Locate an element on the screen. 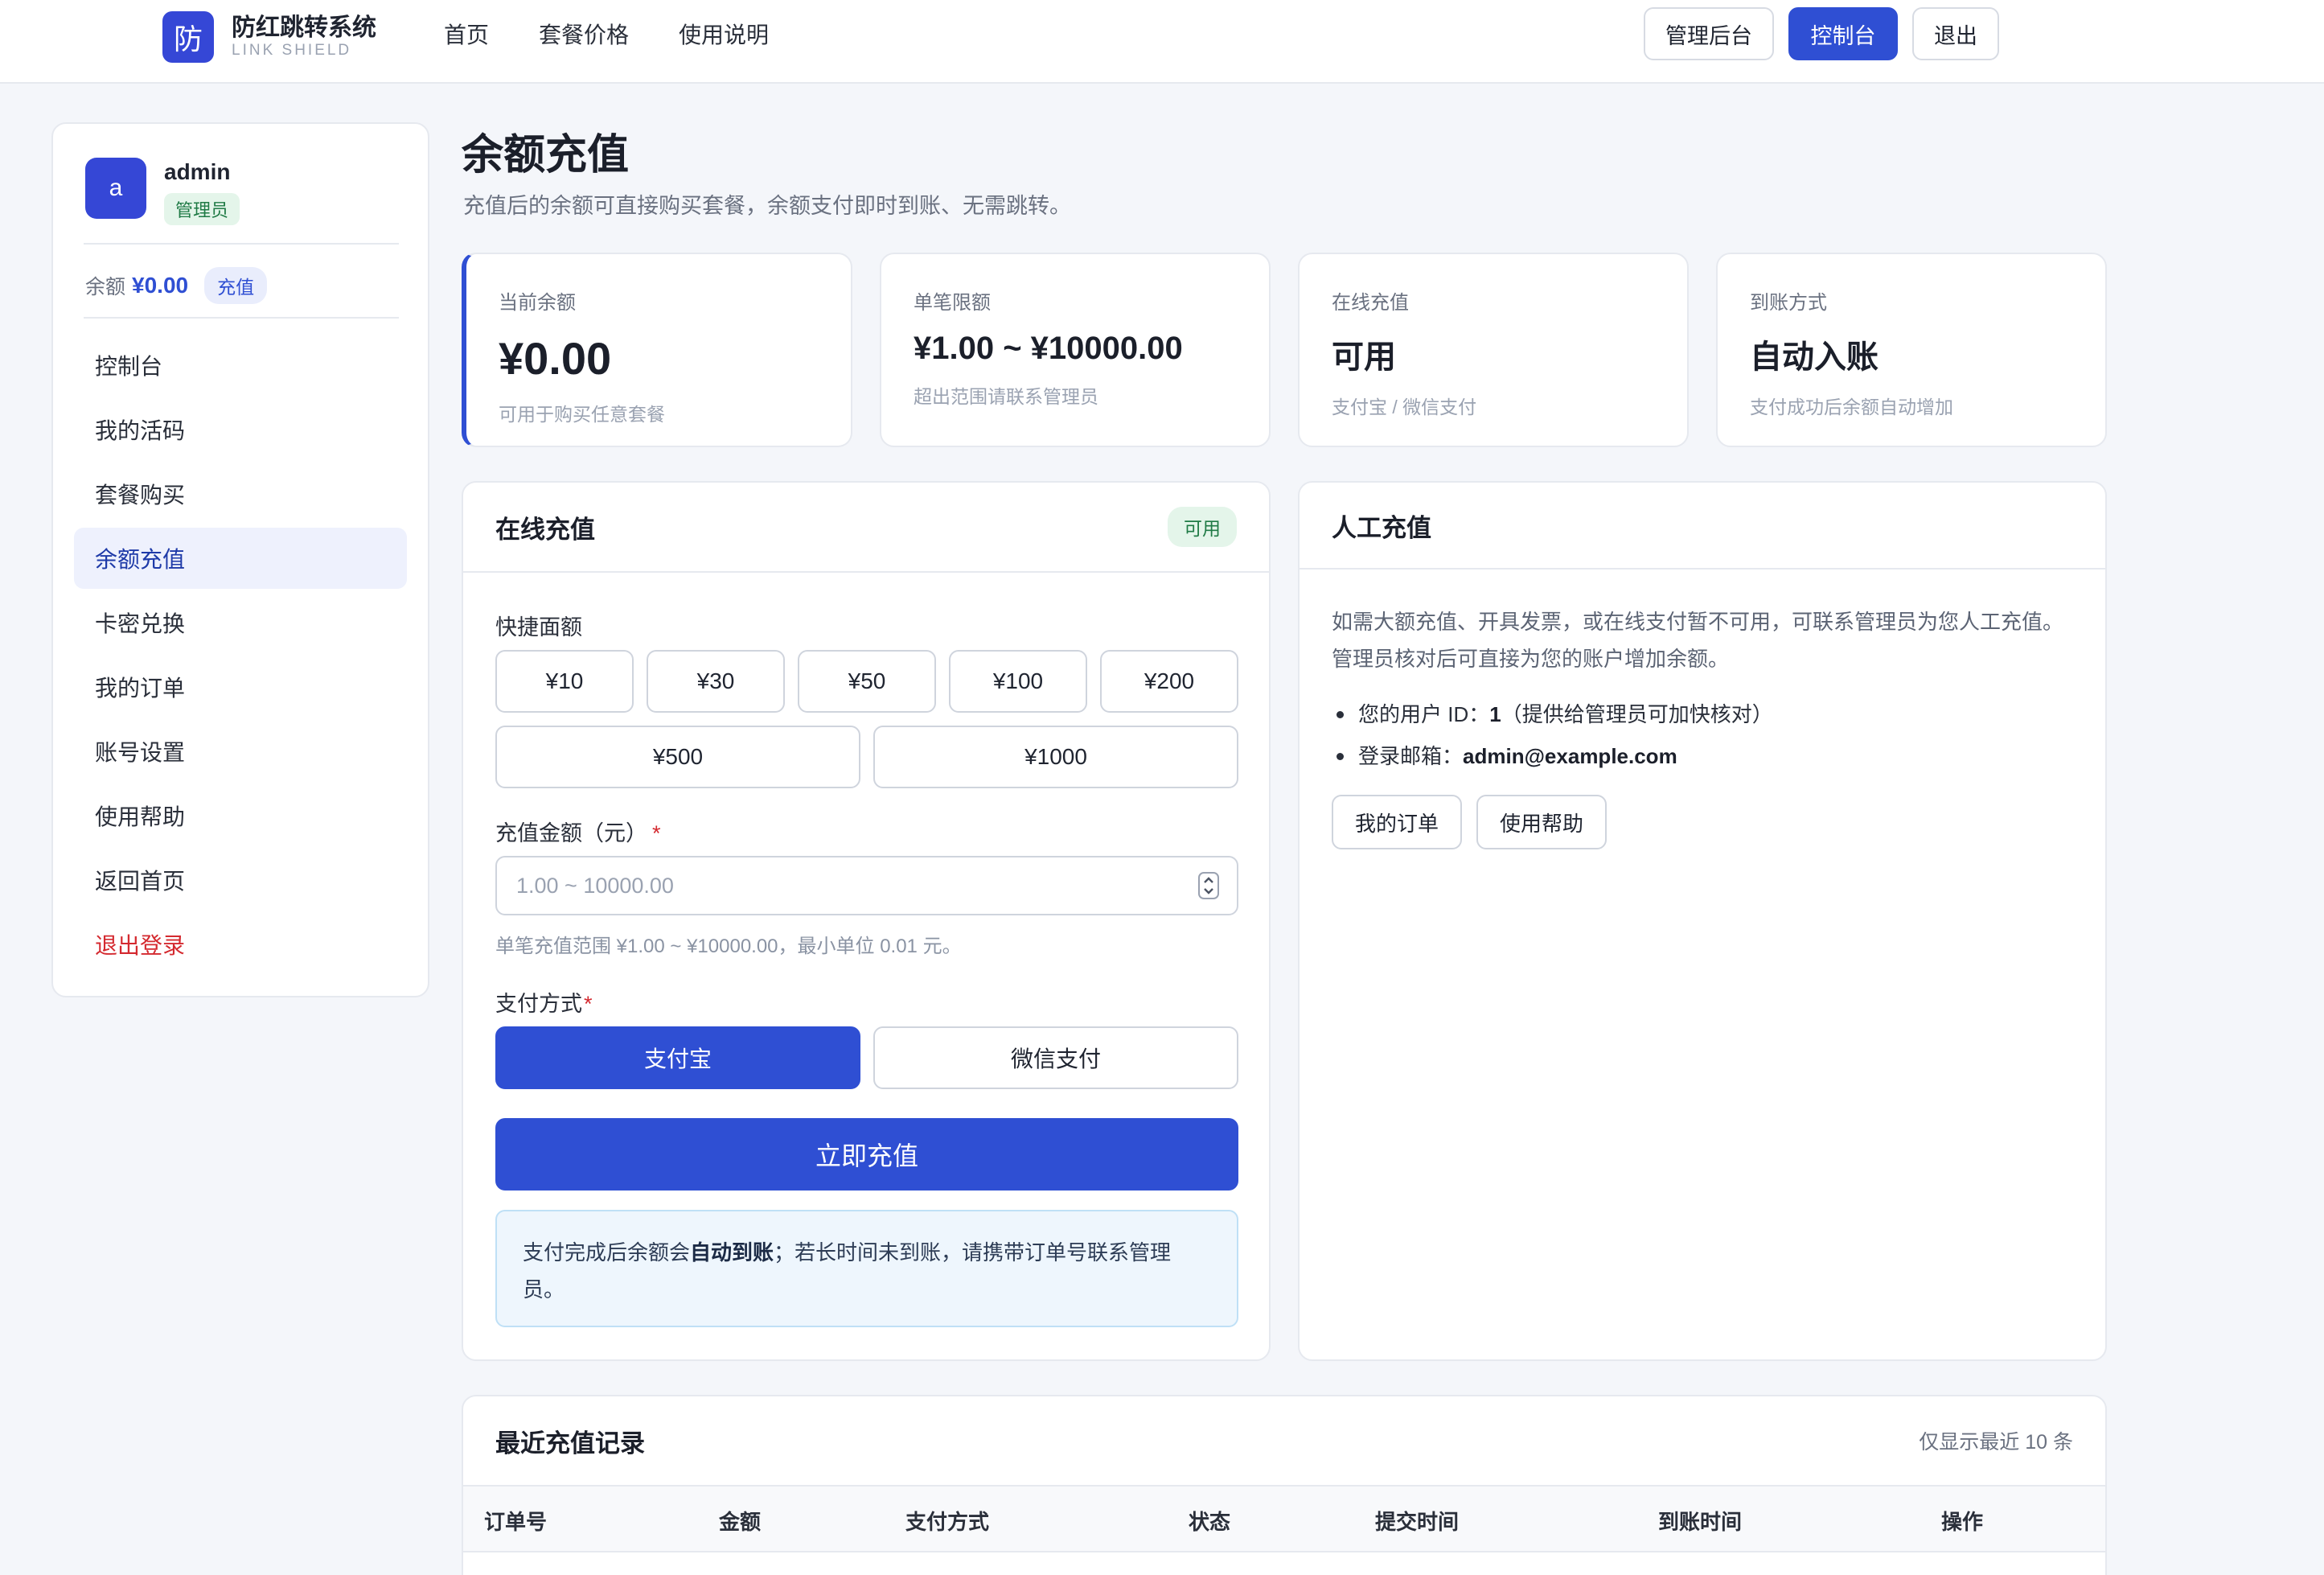  amount-option-500: ¥500 is located at coordinates (677, 757).